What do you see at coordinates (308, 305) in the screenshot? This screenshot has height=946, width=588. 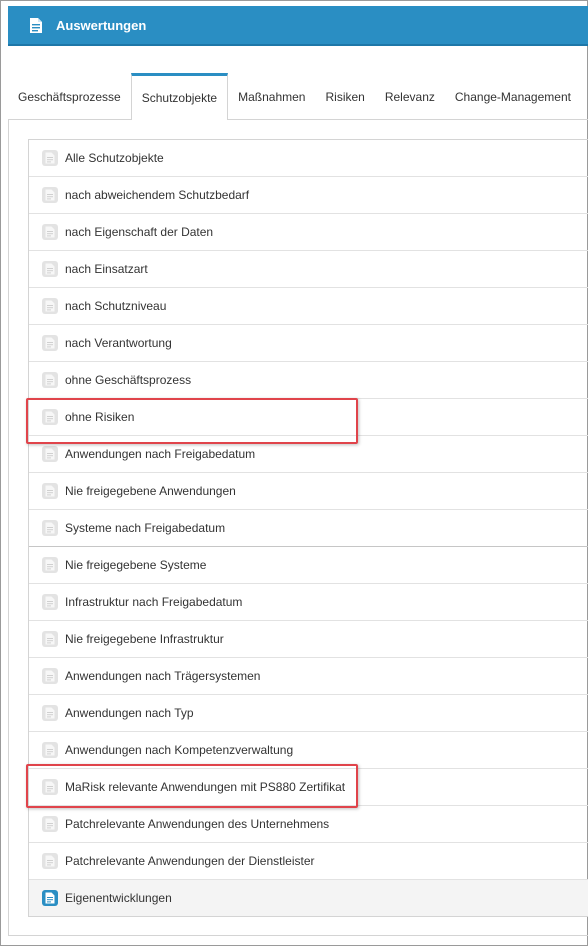 I see `report-item: nach Schutzniveau` at bounding box center [308, 305].